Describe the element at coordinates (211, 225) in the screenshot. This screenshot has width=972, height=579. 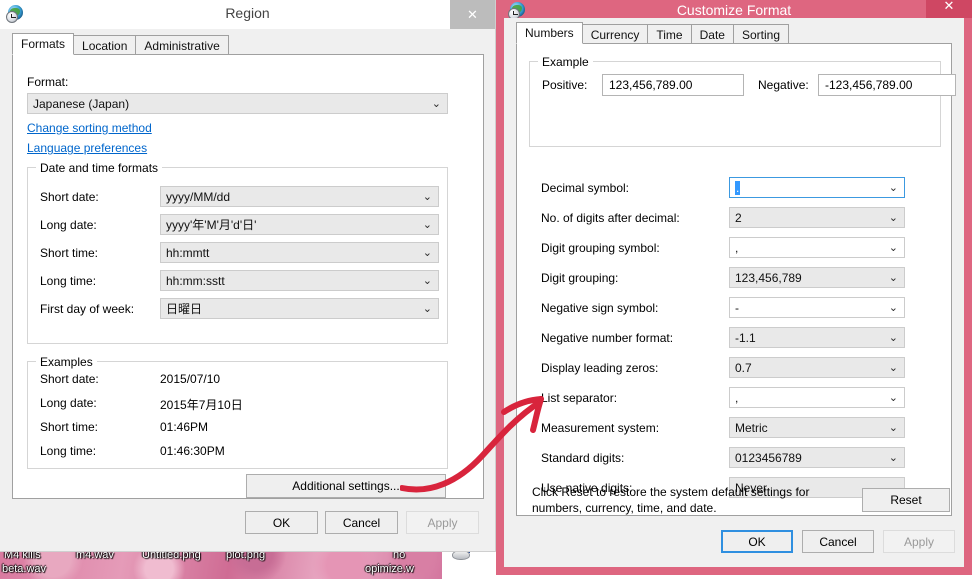
I see `long-date-value: yyyy'年'M'月'd'日'` at that location.